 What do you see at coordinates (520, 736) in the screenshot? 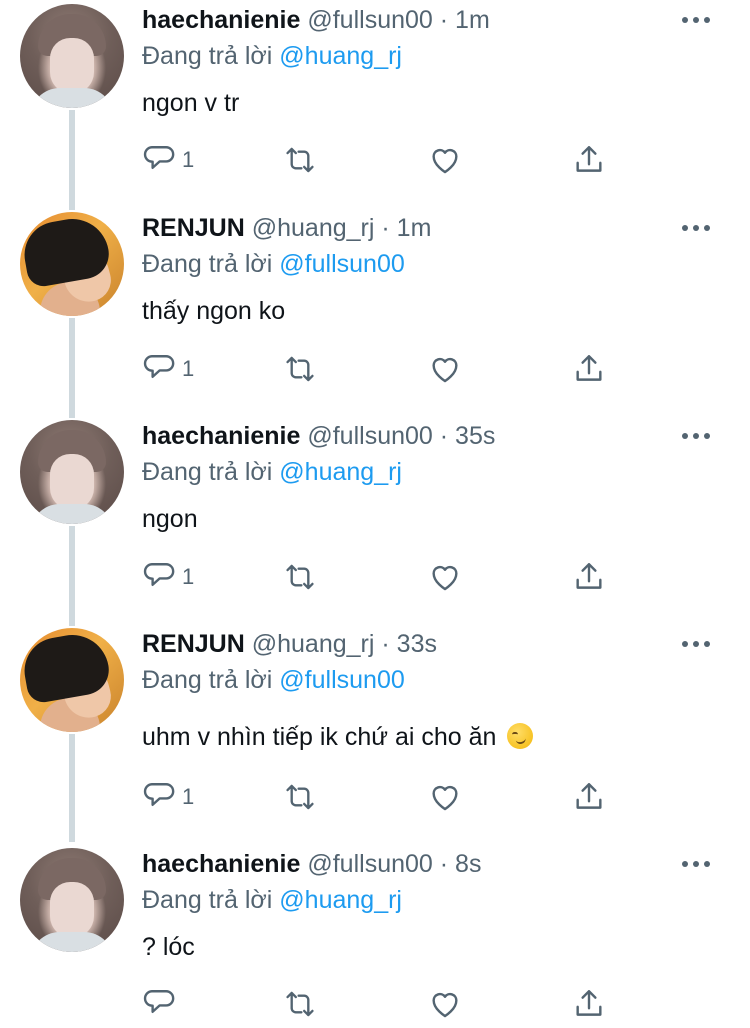
I see `smirking-face-icon` at bounding box center [520, 736].